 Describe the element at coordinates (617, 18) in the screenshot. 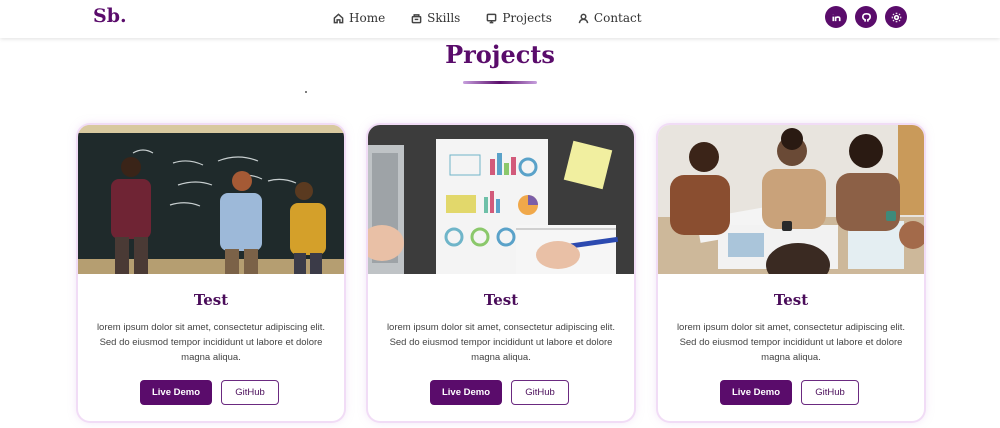

I see `nav-item-label: Contact` at that location.